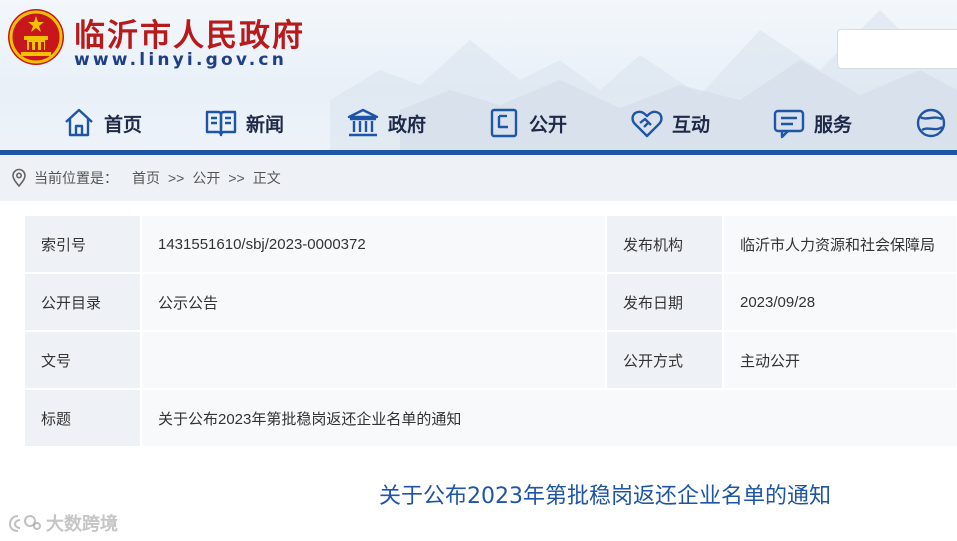 This screenshot has height=541, width=957. What do you see at coordinates (665, 302) in the screenshot?
I see `publish-date-label: 发布日期` at bounding box center [665, 302].